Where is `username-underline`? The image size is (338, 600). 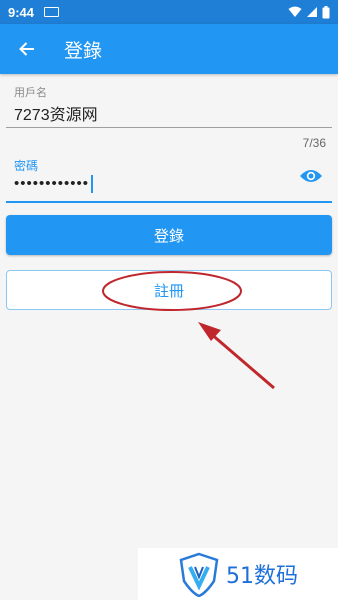 username-underline is located at coordinates (169, 127).